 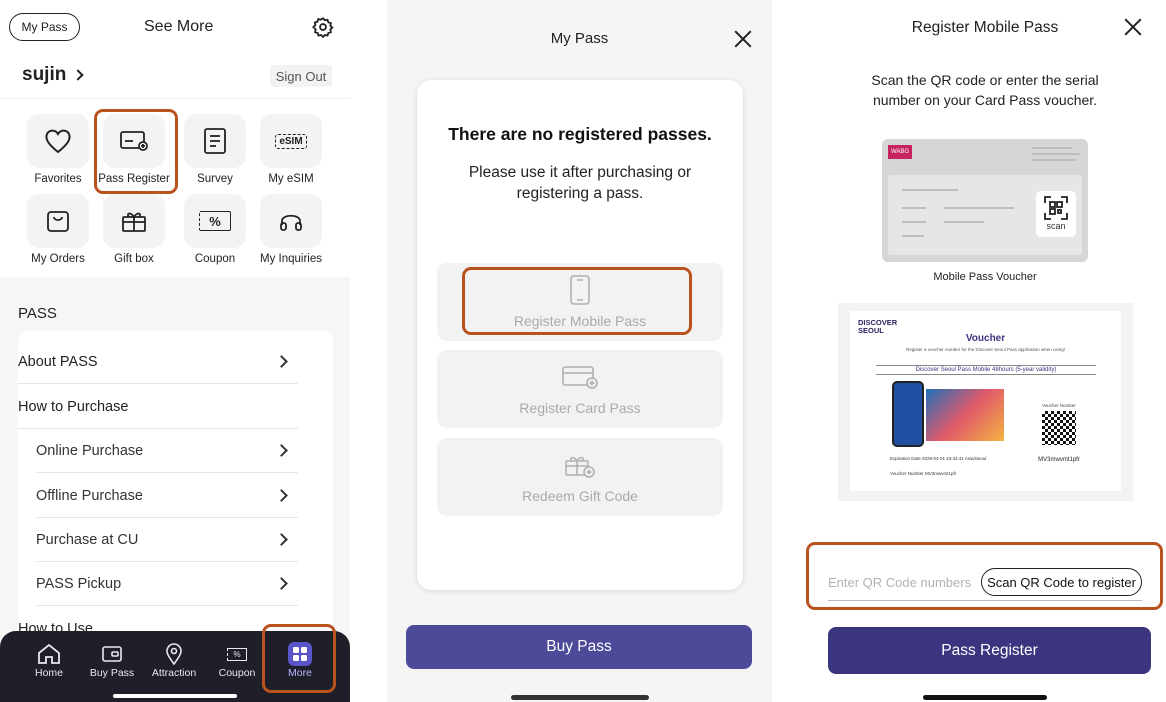 I want to click on shortcut-favorites: Favorites, so click(x=58, y=149).